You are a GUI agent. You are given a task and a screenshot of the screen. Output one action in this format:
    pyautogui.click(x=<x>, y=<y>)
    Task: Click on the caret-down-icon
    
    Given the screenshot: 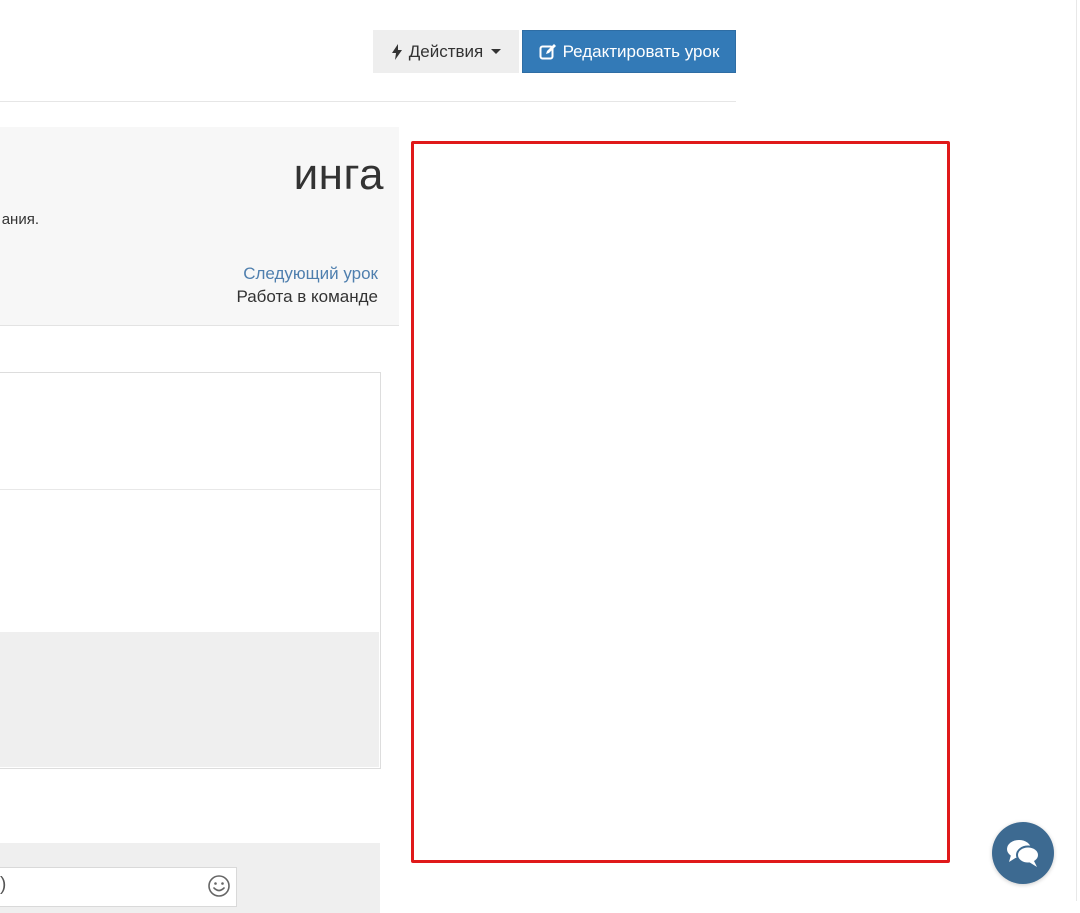 What is the action you would take?
    pyautogui.click(x=496, y=51)
    